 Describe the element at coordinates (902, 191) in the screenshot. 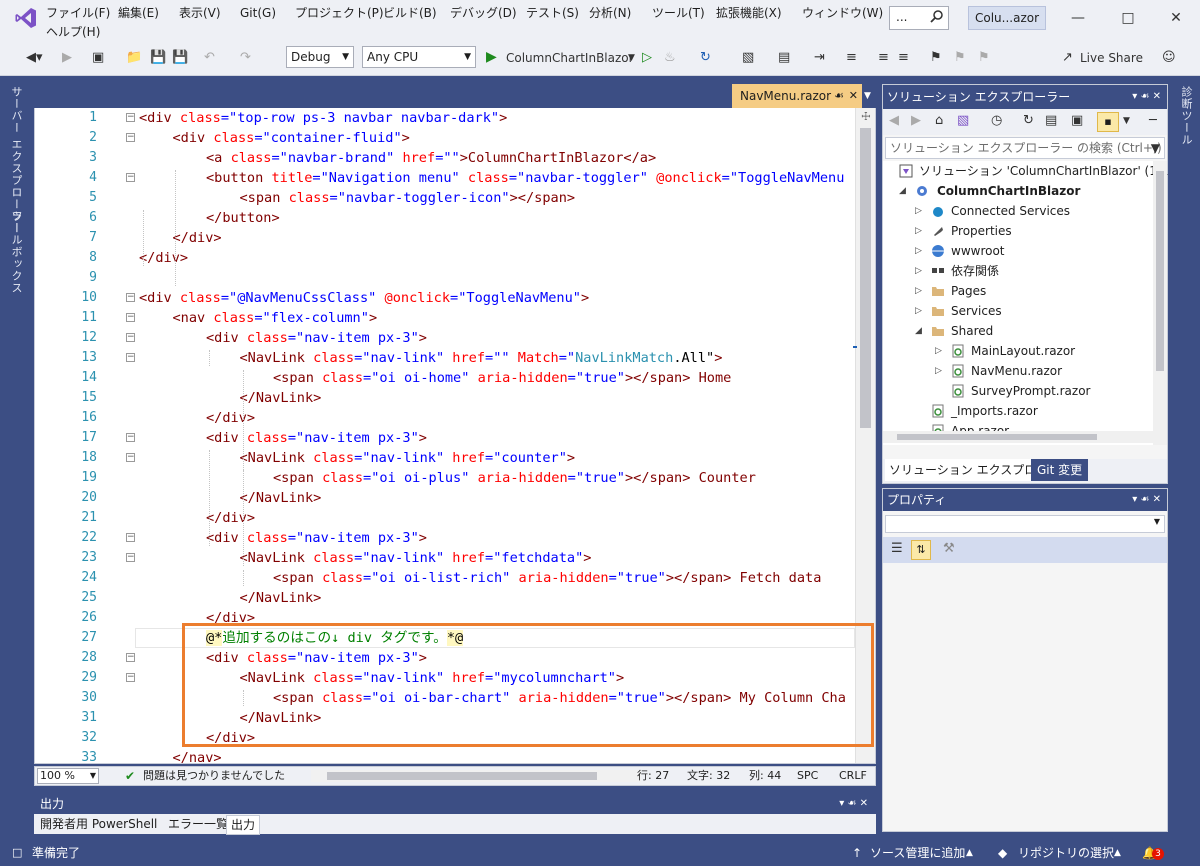

I see `expanded-arrow-icon: ◢` at that location.